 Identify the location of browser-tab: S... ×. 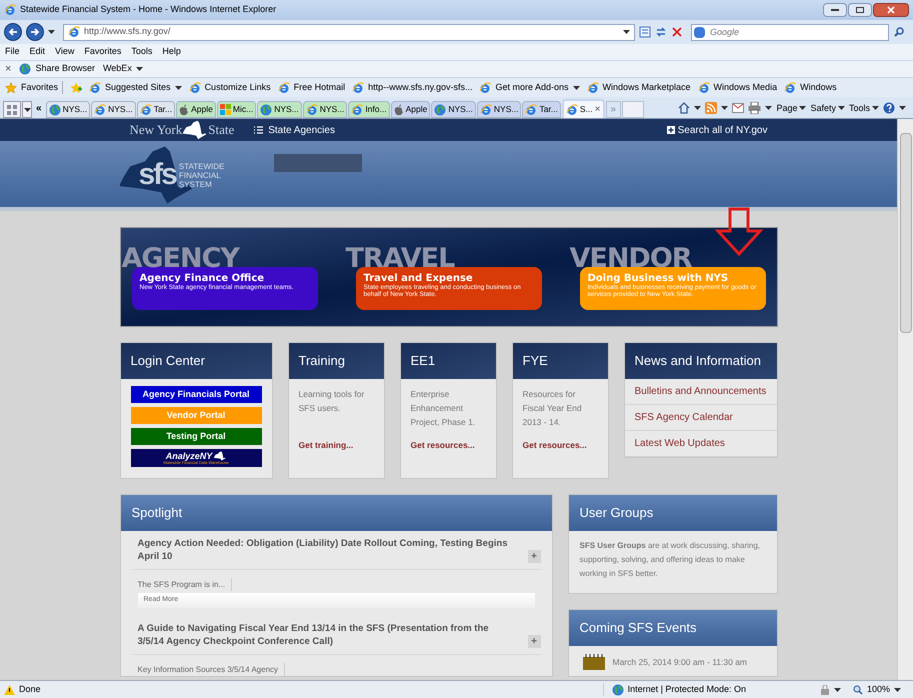
(583, 108).